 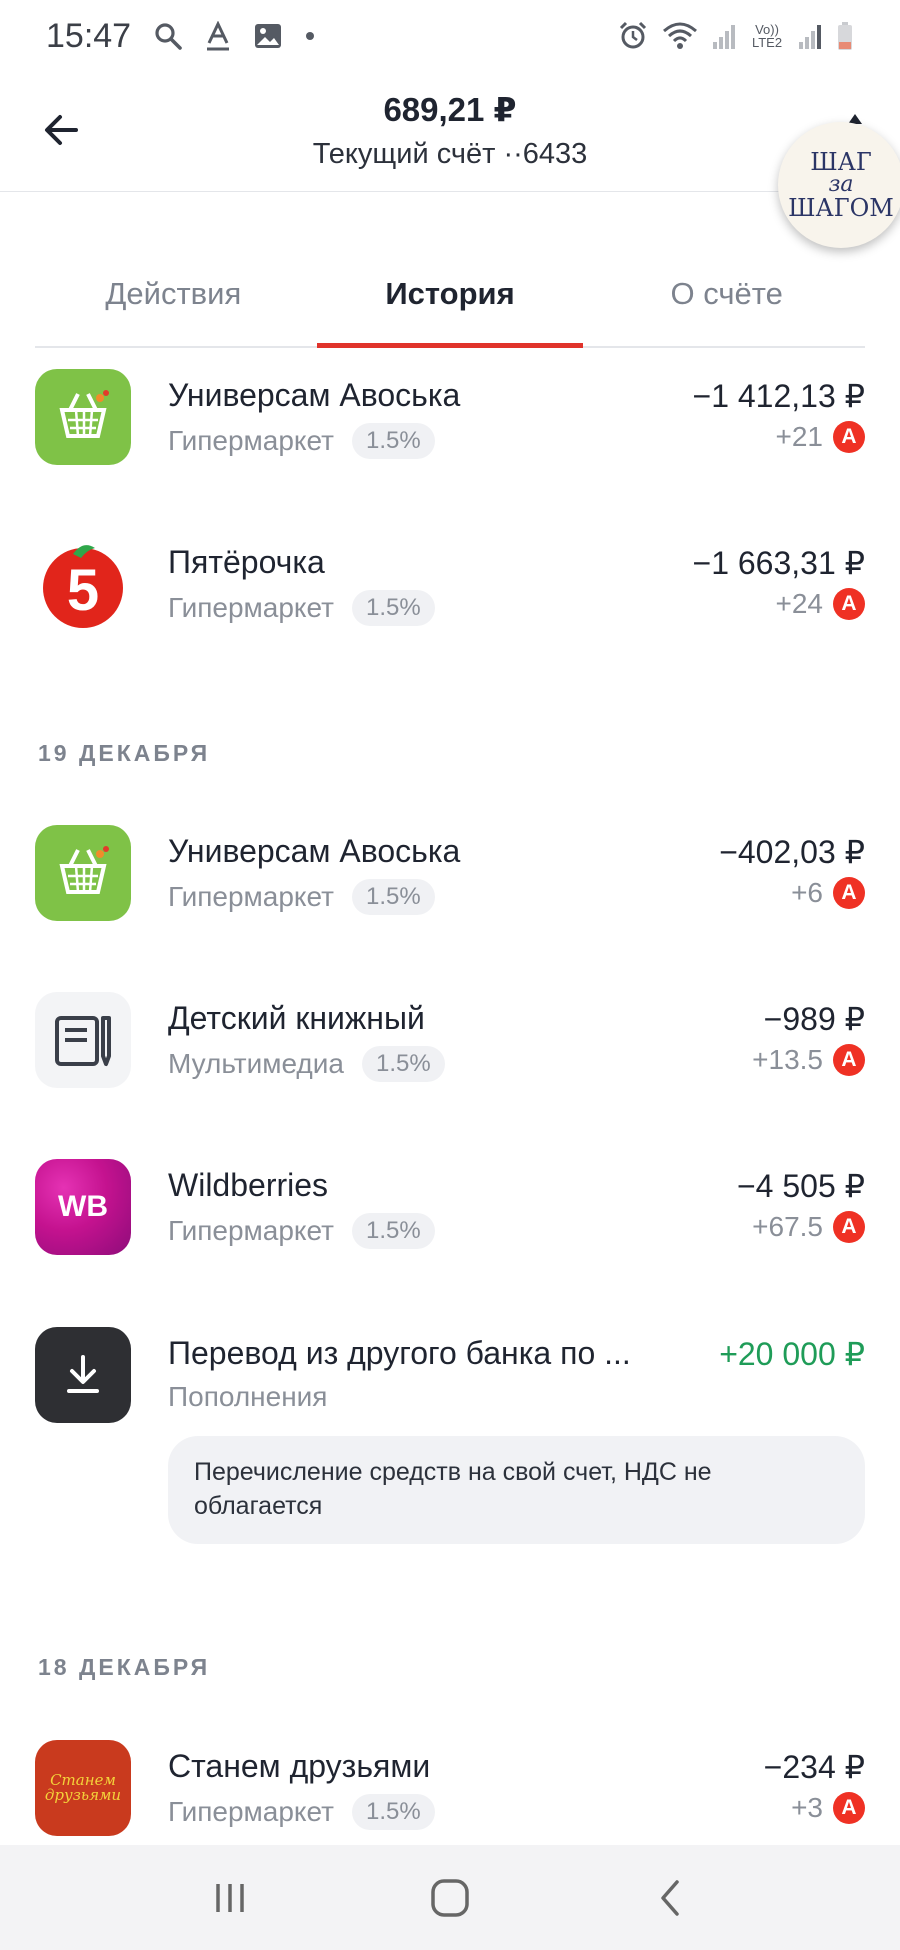 What do you see at coordinates (814, 1767) in the screenshot?
I see `transaction-amount: −234 ₽` at bounding box center [814, 1767].